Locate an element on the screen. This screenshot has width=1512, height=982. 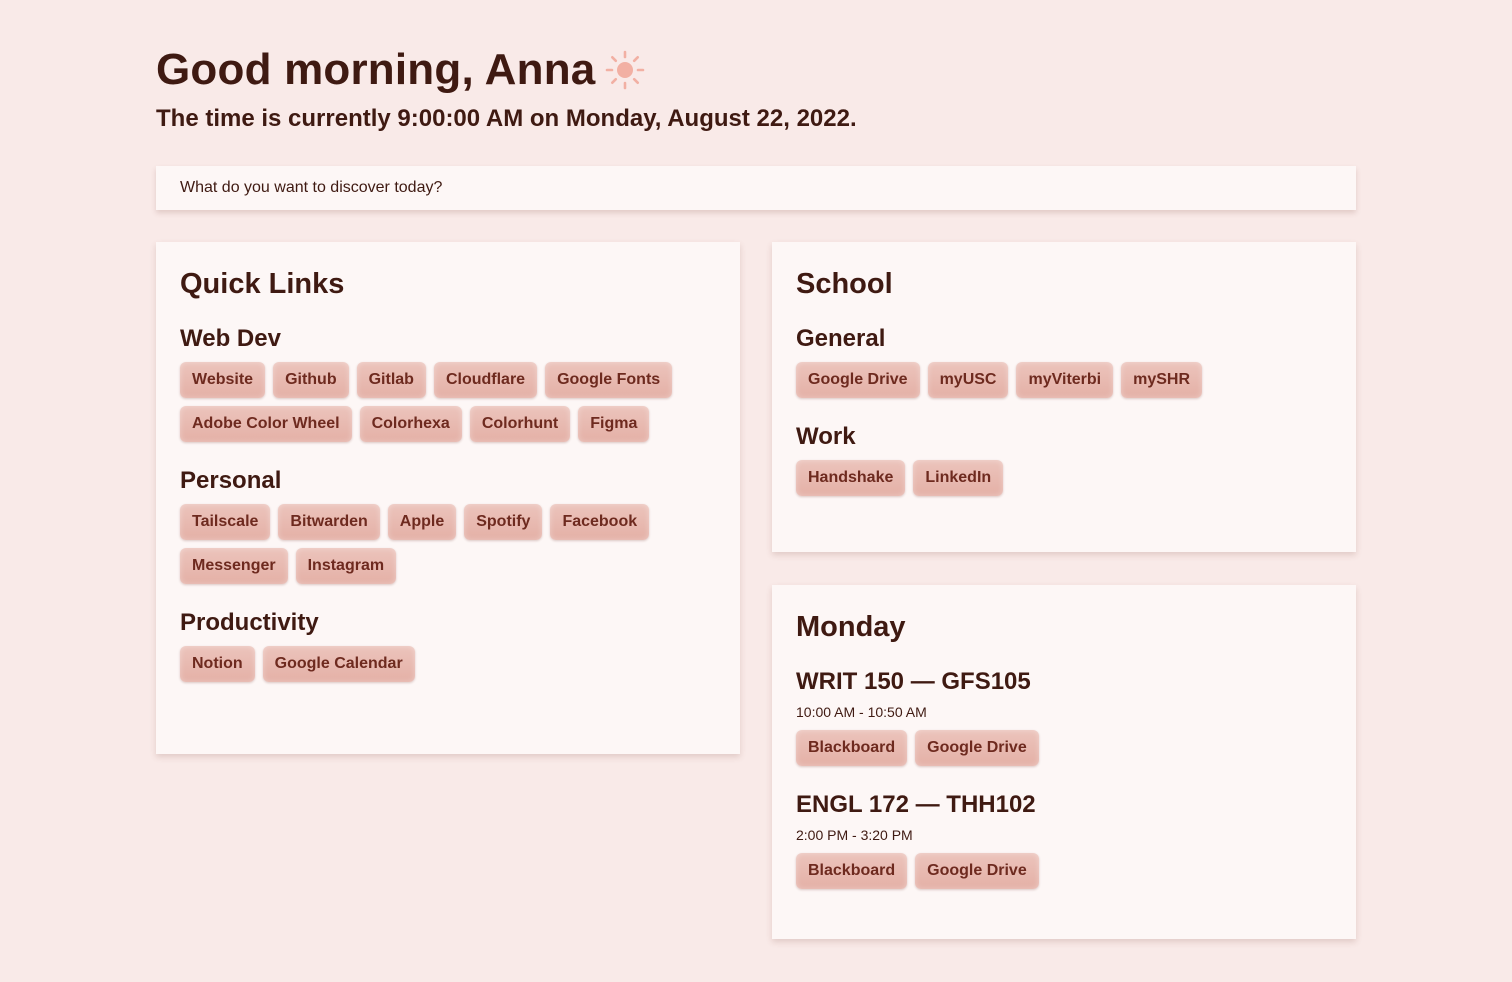
link-google-calendar: Google Calendar is located at coordinates (338, 664).